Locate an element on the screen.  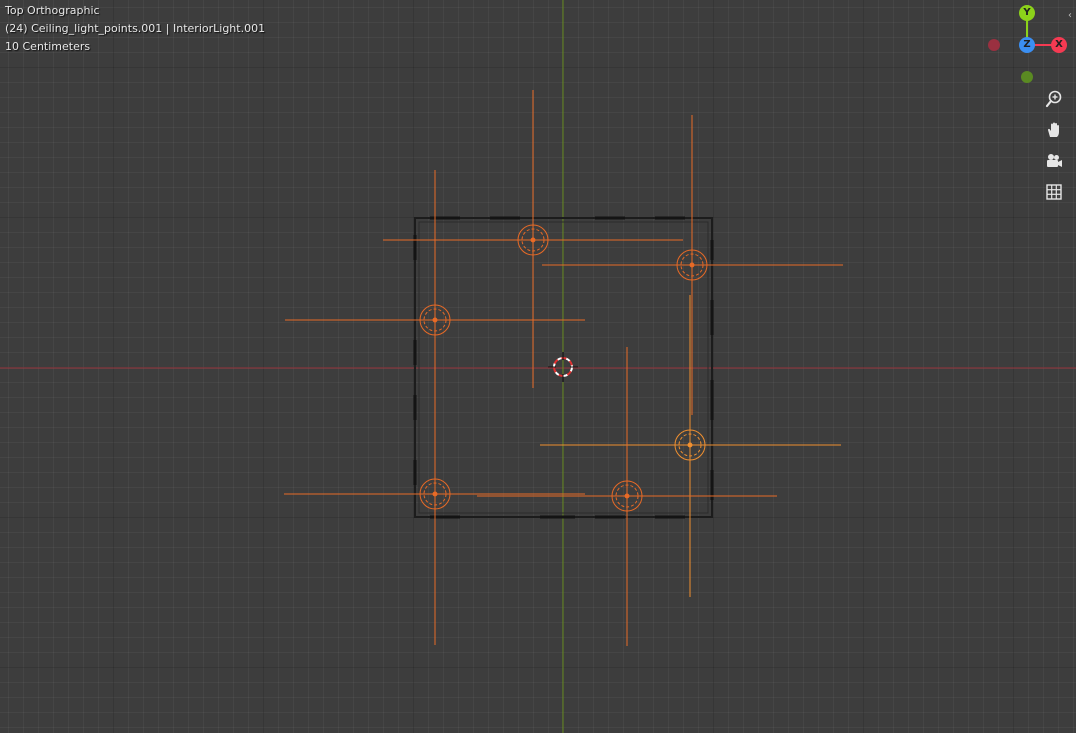
hand-pan-icon is located at coordinates (1054, 130).